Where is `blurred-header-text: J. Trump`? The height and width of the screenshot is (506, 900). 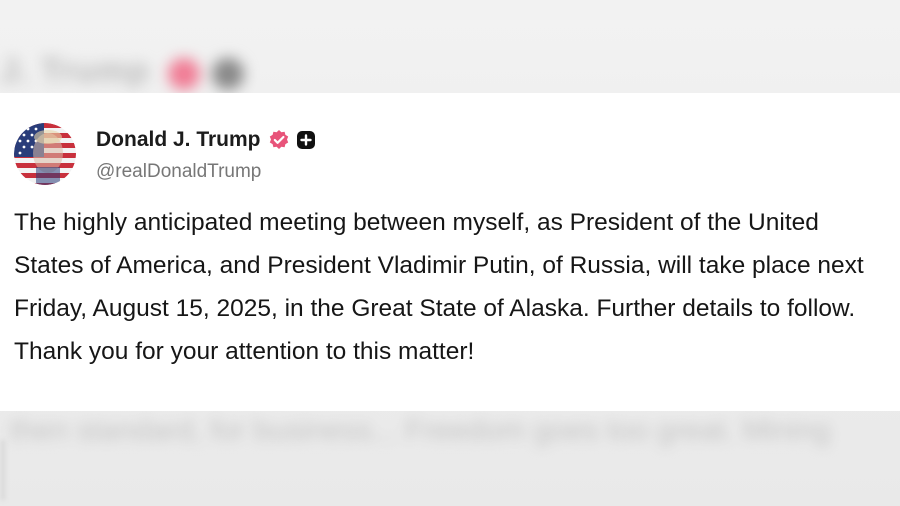 blurred-header-text: J. Trump is located at coordinates (75, 71).